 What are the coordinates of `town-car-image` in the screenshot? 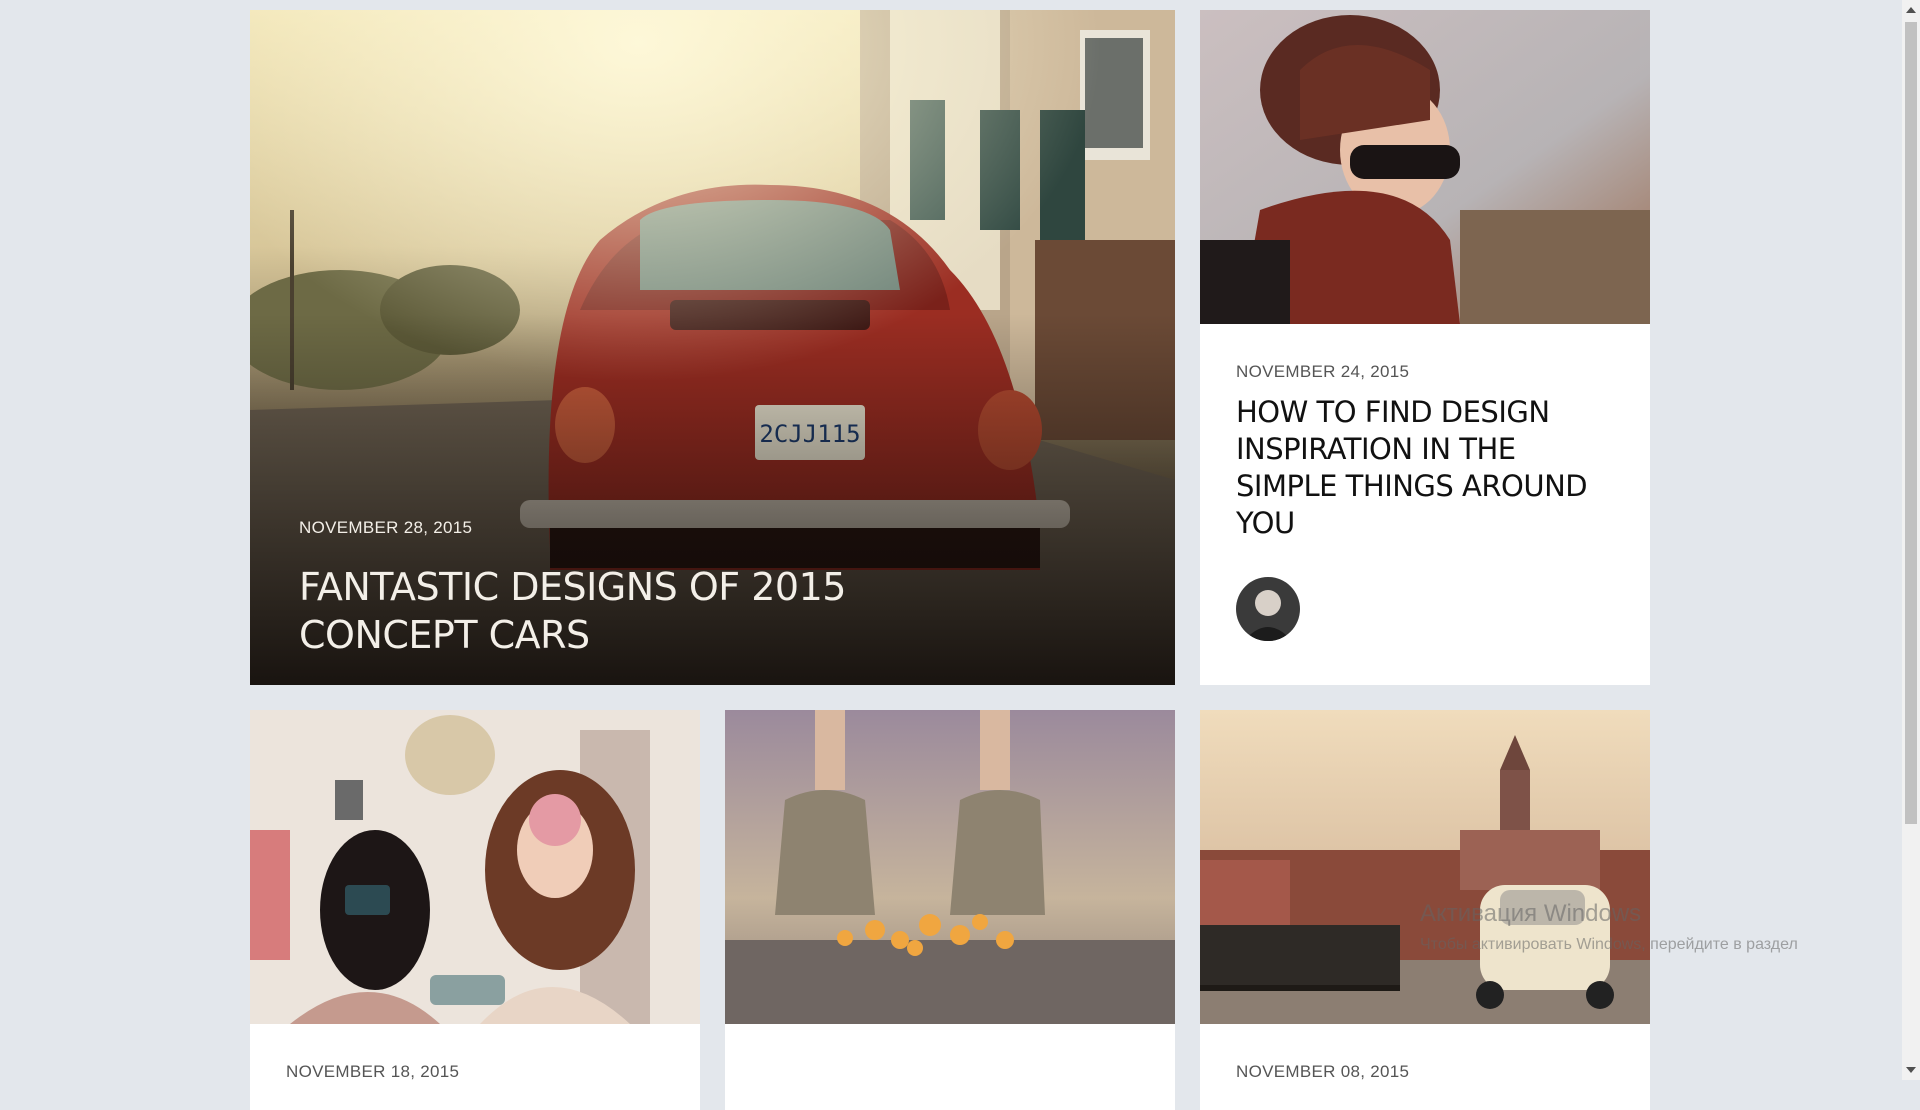 It's located at (1425, 867).